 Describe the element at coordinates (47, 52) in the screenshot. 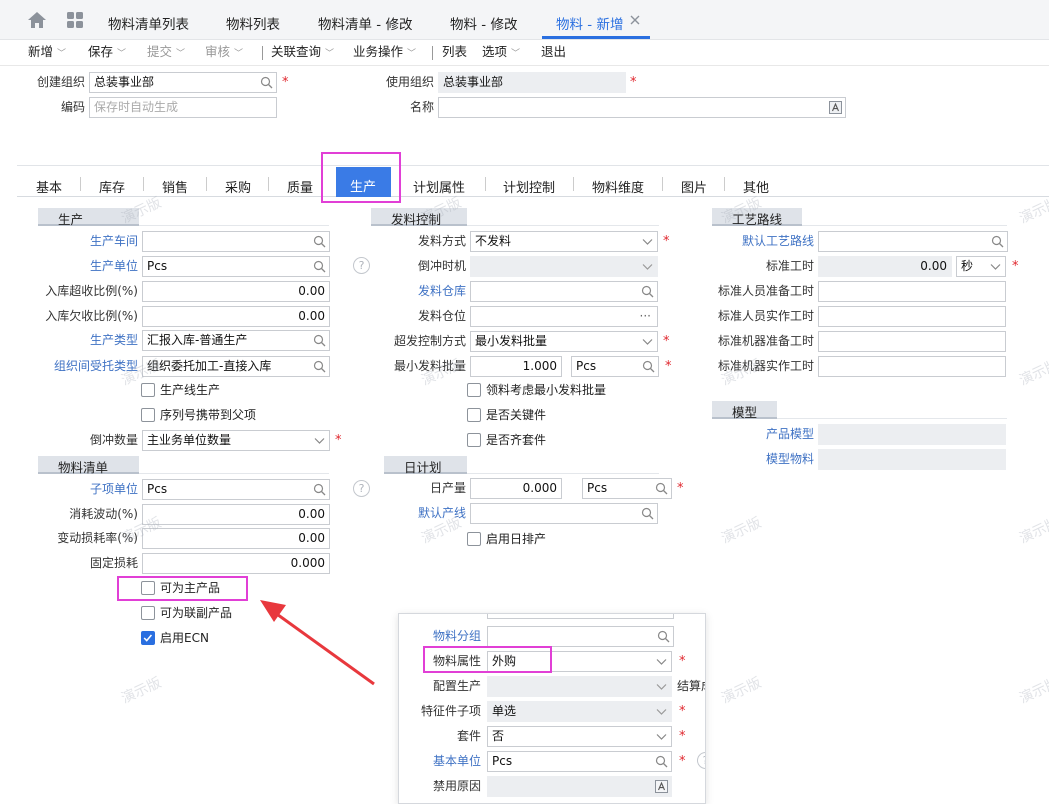

I see `new-button: 新增 ﹀` at that location.